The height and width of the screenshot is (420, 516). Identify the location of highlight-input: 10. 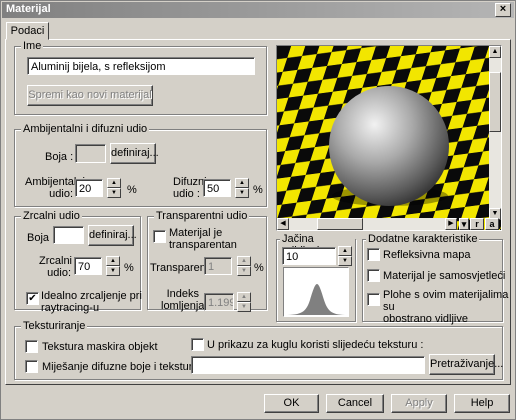
(309, 256).